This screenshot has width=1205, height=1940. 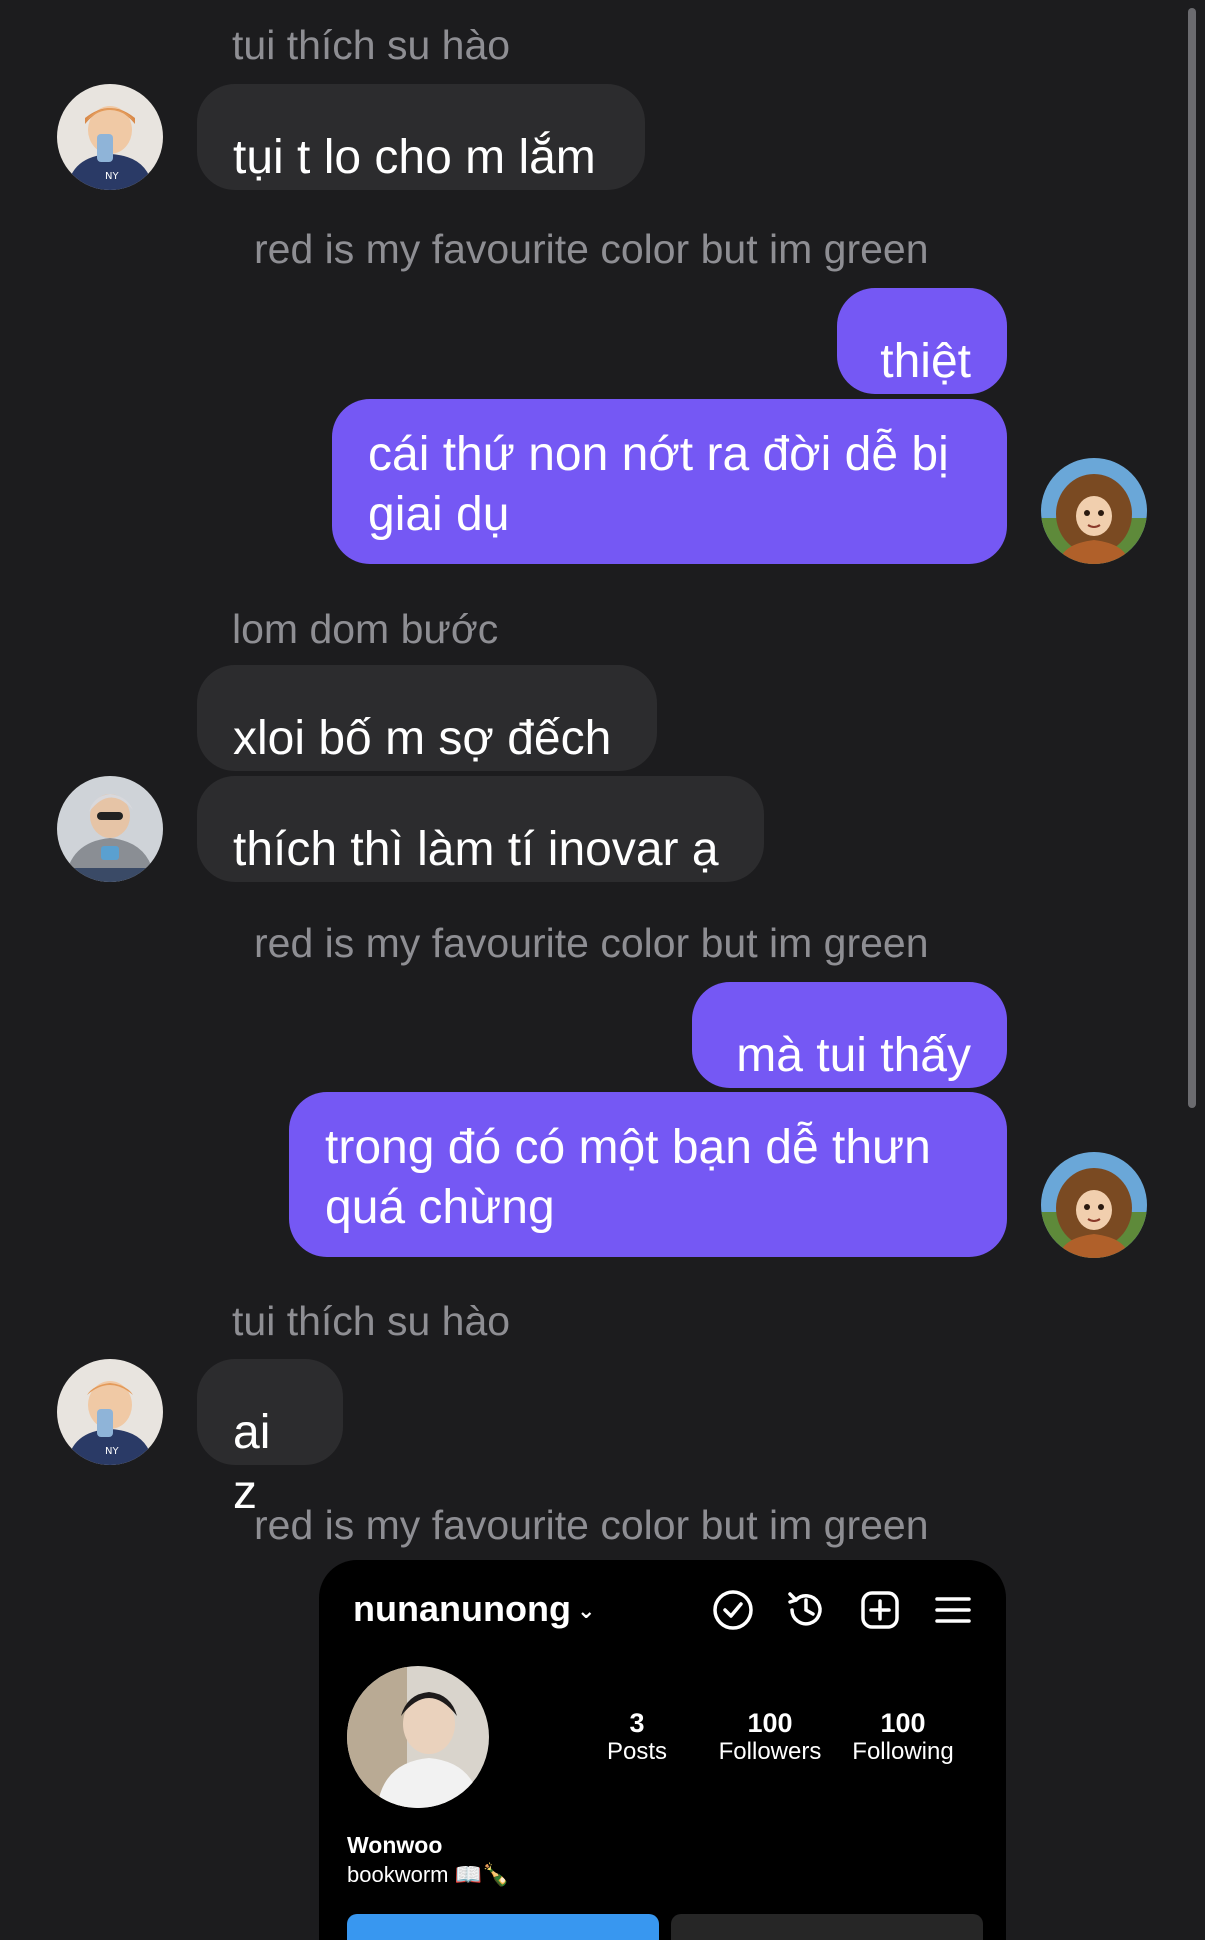 I want to click on message-bubble: cái thứ non nớt ra đời dễ bị giai dụ, so click(x=669, y=481).